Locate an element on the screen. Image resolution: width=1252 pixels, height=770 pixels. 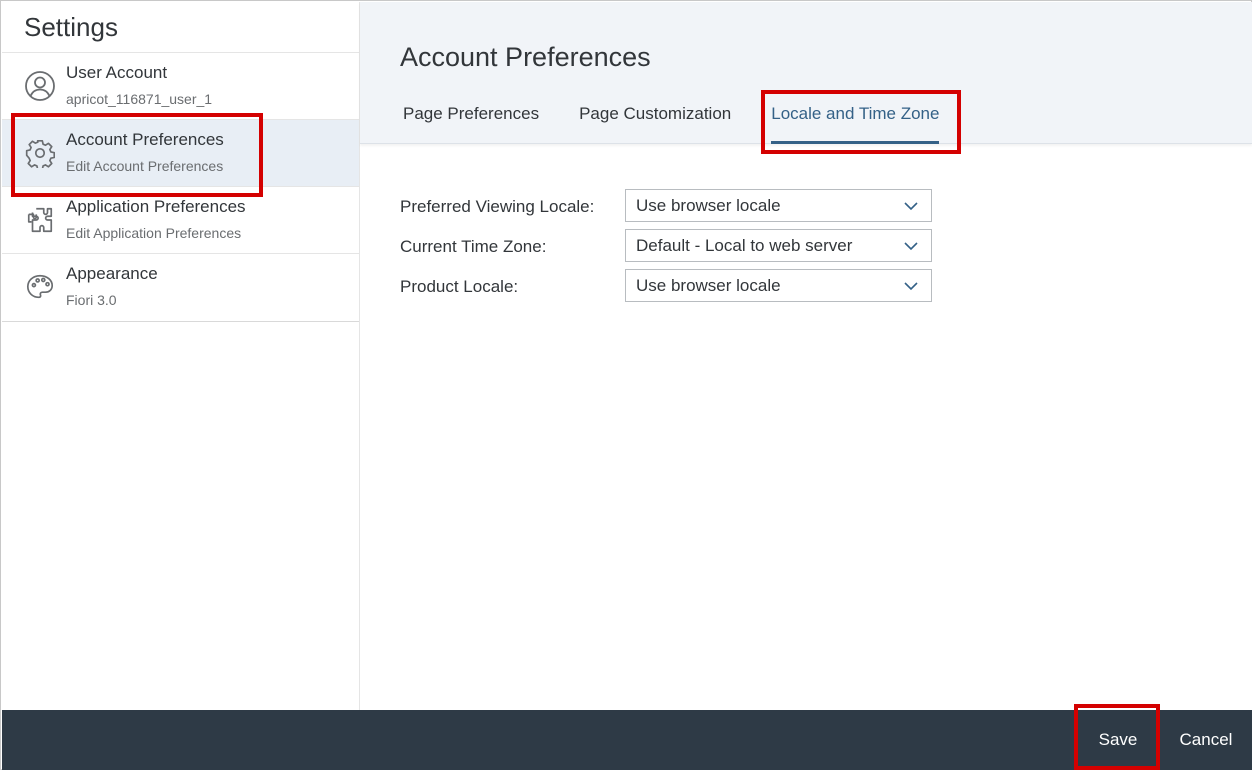
user-circle-icon is located at coordinates (40, 86).